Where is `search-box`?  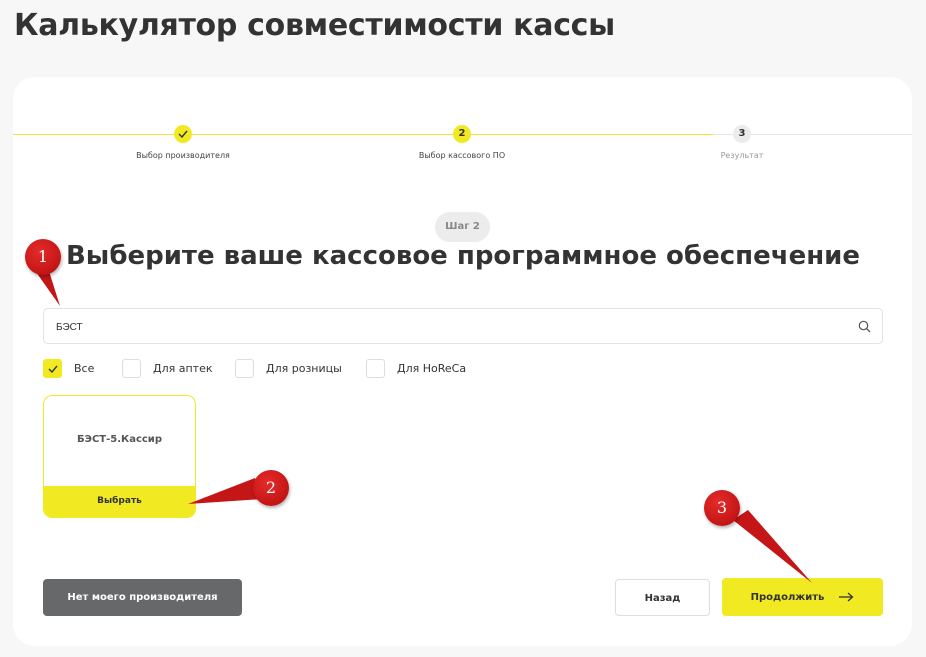
search-box is located at coordinates (463, 326).